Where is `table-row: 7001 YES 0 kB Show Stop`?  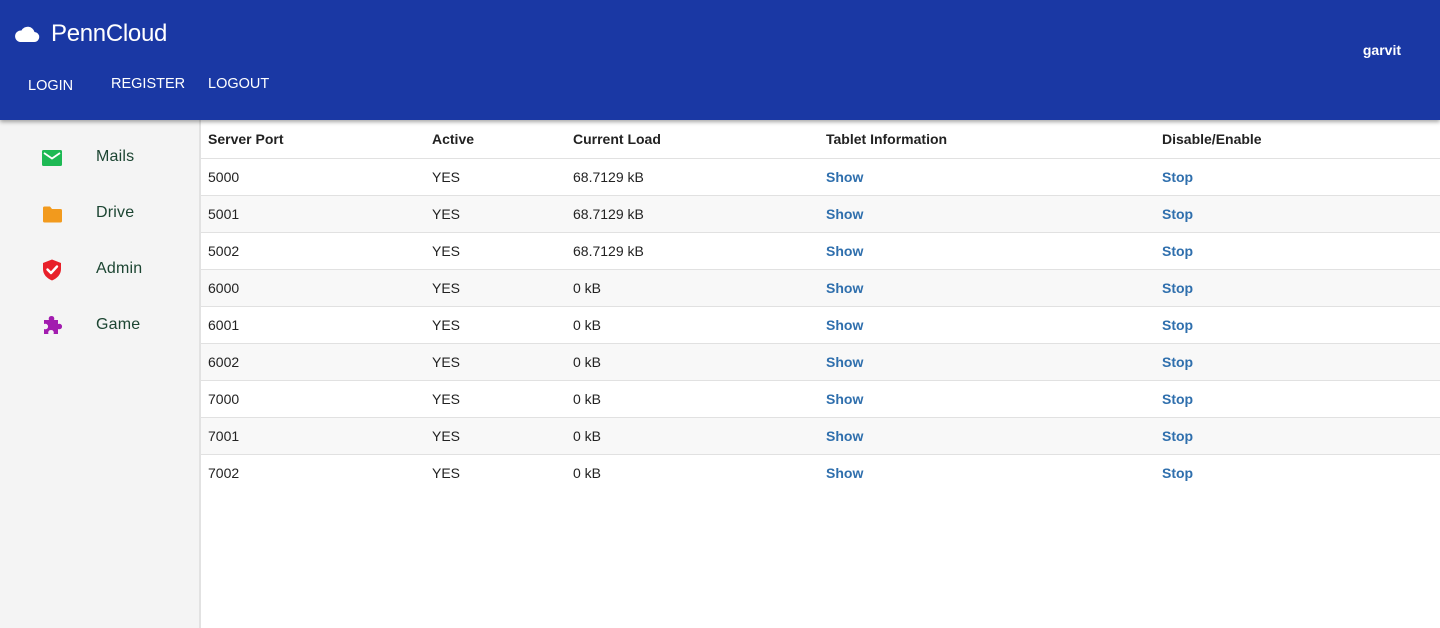
table-row: 7001 YES 0 kB Show Stop is located at coordinates (820, 435).